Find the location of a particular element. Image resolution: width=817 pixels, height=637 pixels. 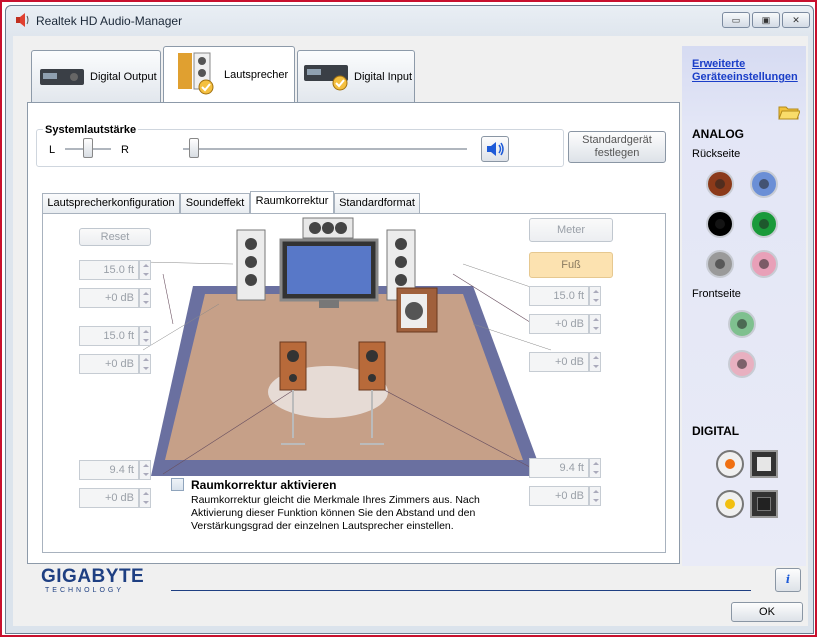

front-label: Frontseite is located at coordinates (716, 294).